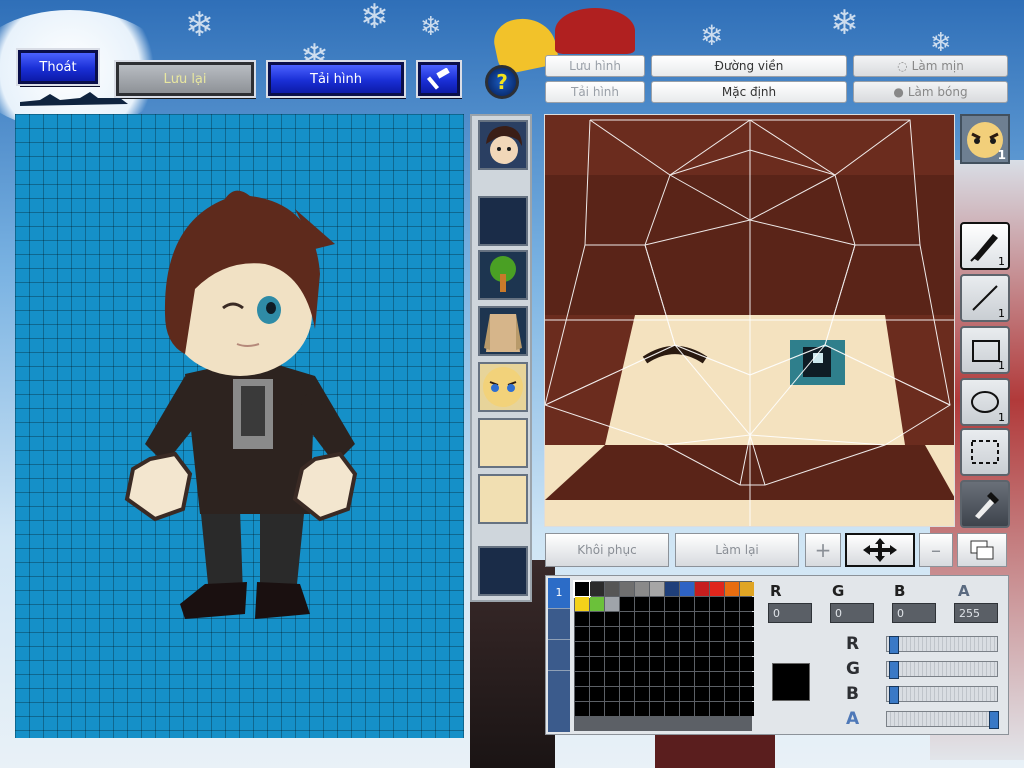 The height and width of the screenshot is (768, 1024). Describe the element at coordinates (595, 92) in the screenshot. I see `tab-load-image: Tải hình` at that location.